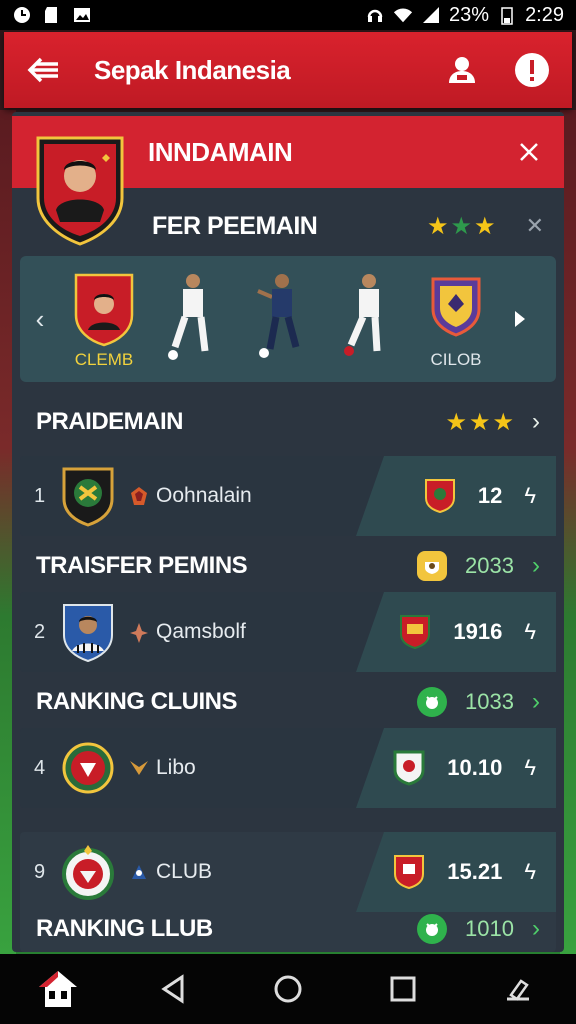 The height and width of the screenshot is (1024, 576). I want to click on back-button, so click(44, 70).